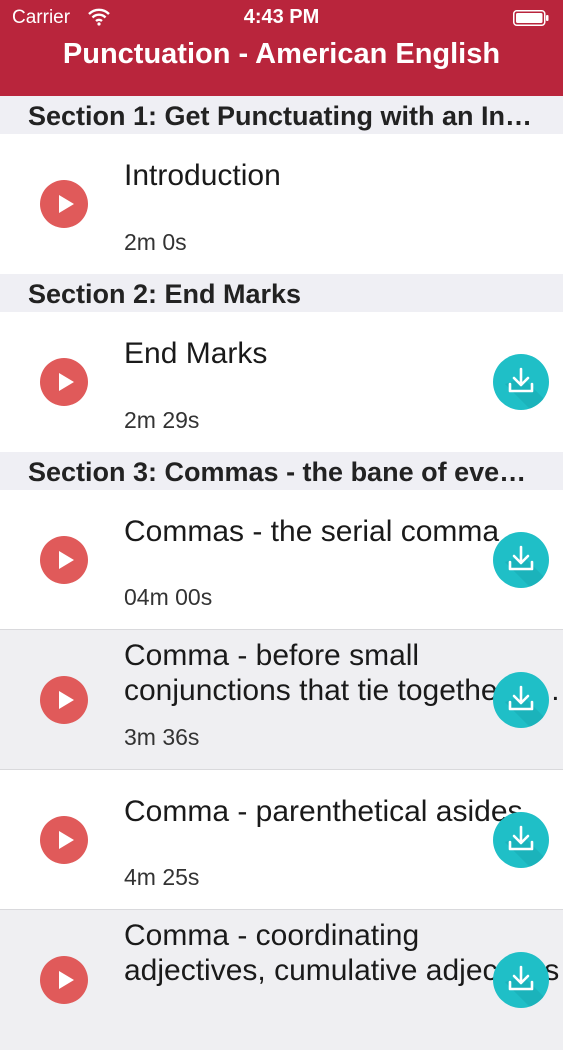  What do you see at coordinates (281, 382) in the screenshot?
I see `lecture-row-end-marks: End Marks 2m 29s` at bounding box center [281, 382].